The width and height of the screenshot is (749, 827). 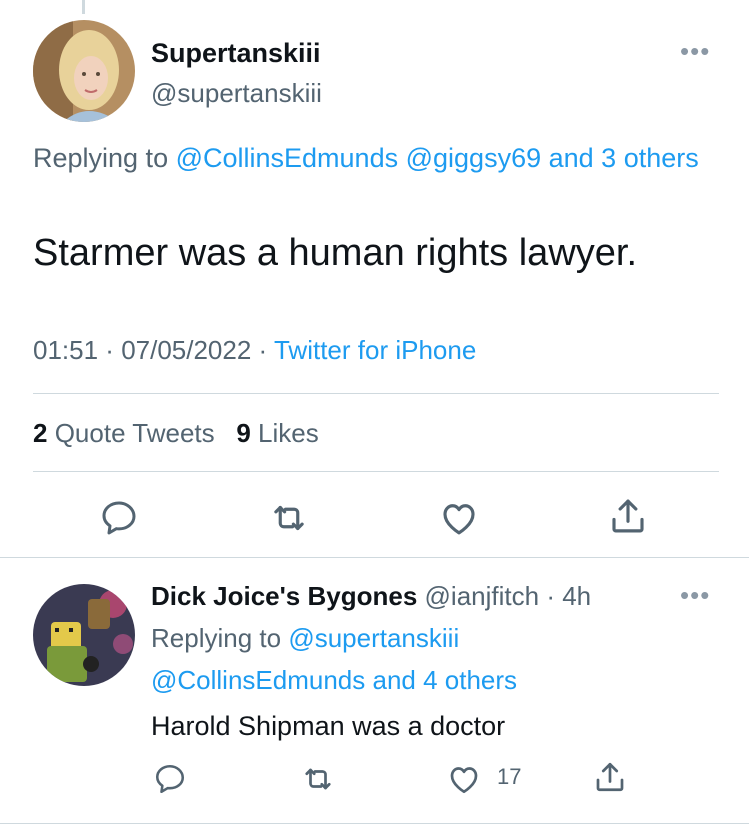 What do you see at coordinates (124, 433) in the screenshot?
I see `quote-tweets-stat: 2 Quote Tweets` at bounding box center [124, 433].